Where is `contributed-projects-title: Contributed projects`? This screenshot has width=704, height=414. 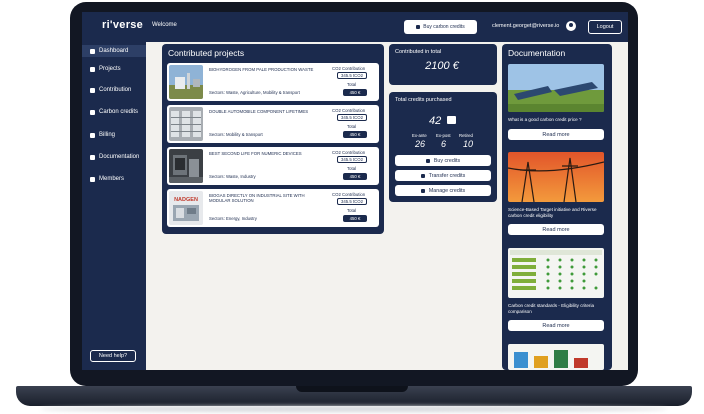 contributed-projects-title: Contributed projects is located at coordinates (206, 53).